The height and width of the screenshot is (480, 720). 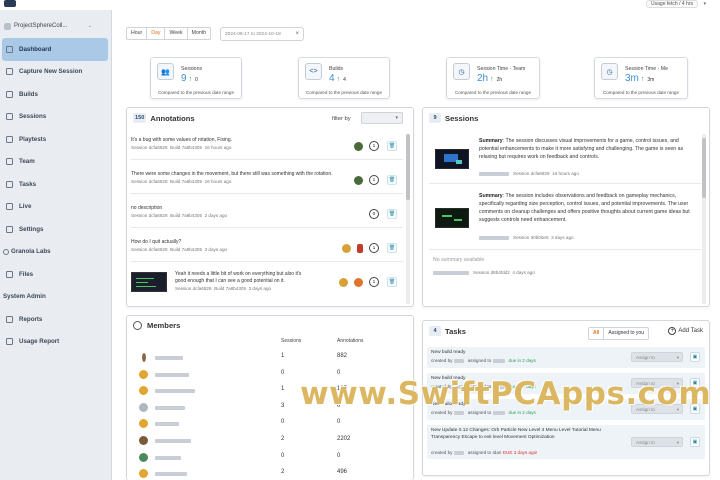 I want to click on member-sessions: 1, so click(x=283, y=356).